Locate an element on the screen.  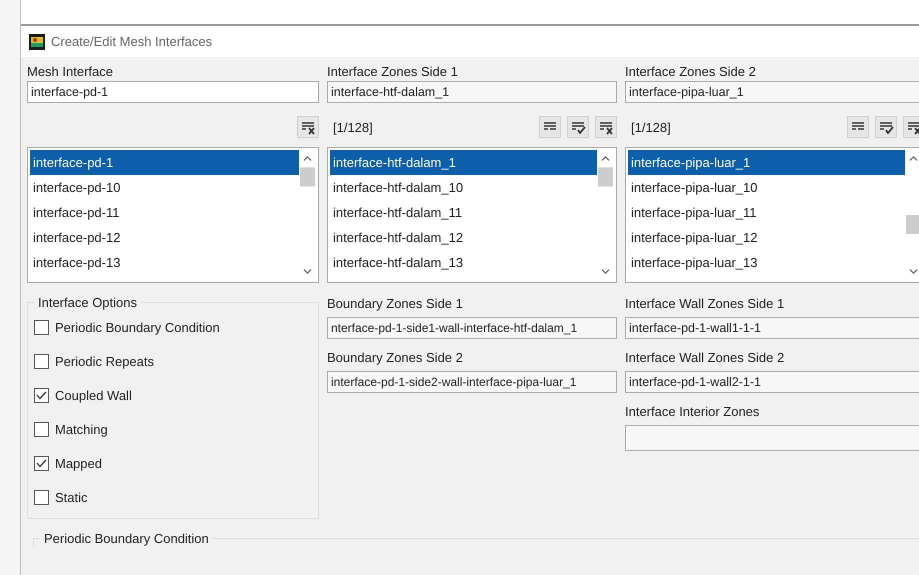
option-checkbox: Mapped is located at coordinates (173, 463).